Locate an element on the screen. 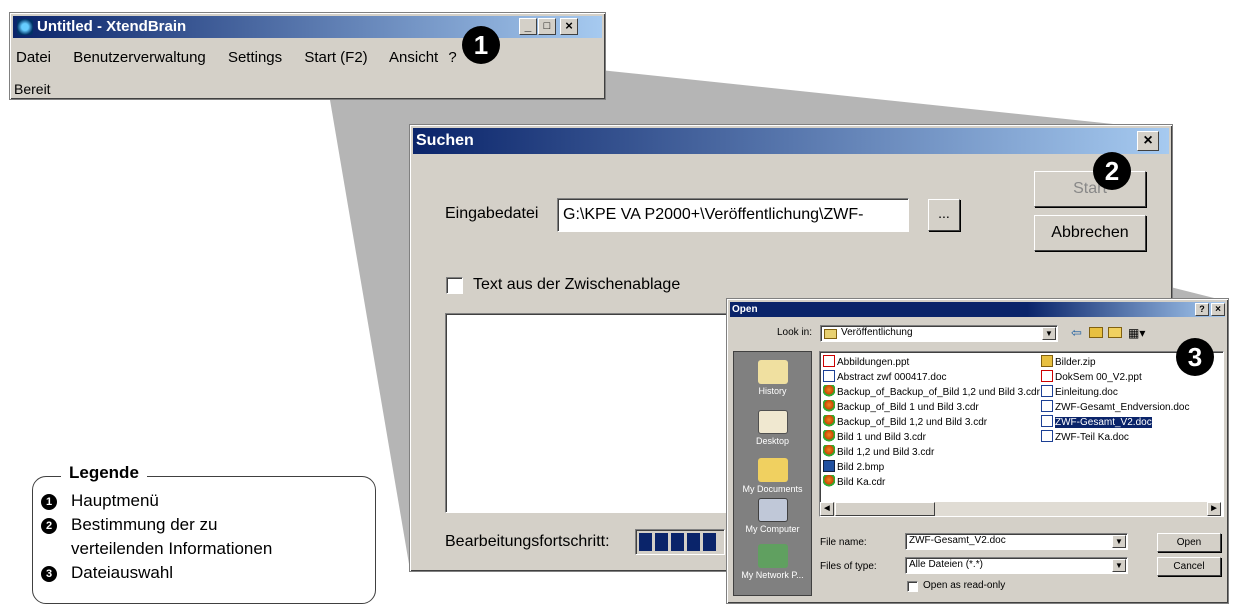 This screenshot has height=607, width=1233. file-item: Bild 1 und Bild 3.cdr is located at coordinates (874, 437).